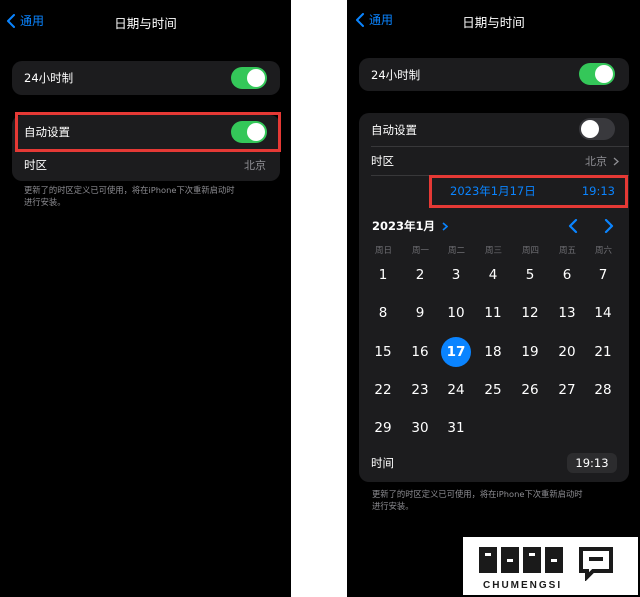 The height and width of the screenshot is (597, 640). I want to click on right-row-timezone: 时区 北京, so click(494, 161).